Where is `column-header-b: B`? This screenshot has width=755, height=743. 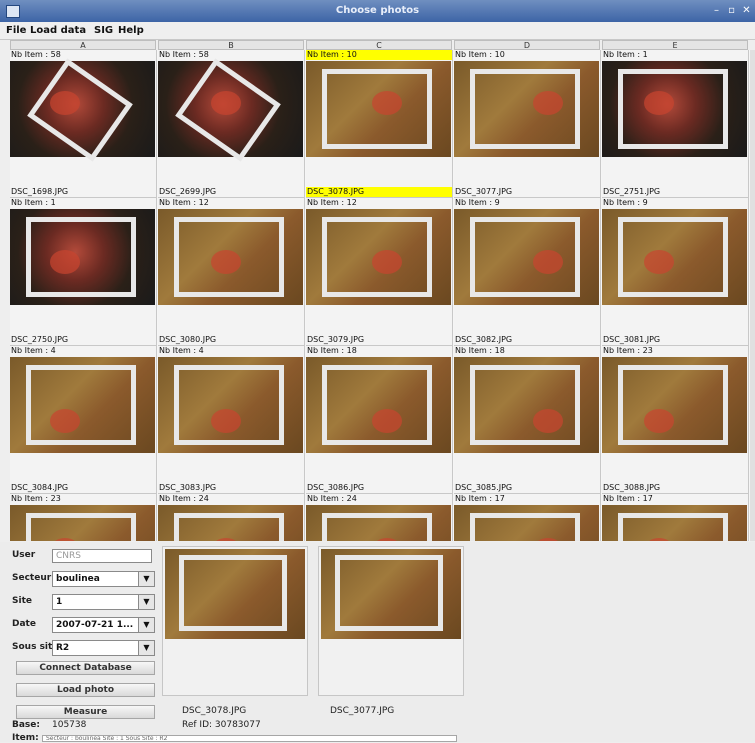
column-header-b: B is located at coordinates (231, 45).